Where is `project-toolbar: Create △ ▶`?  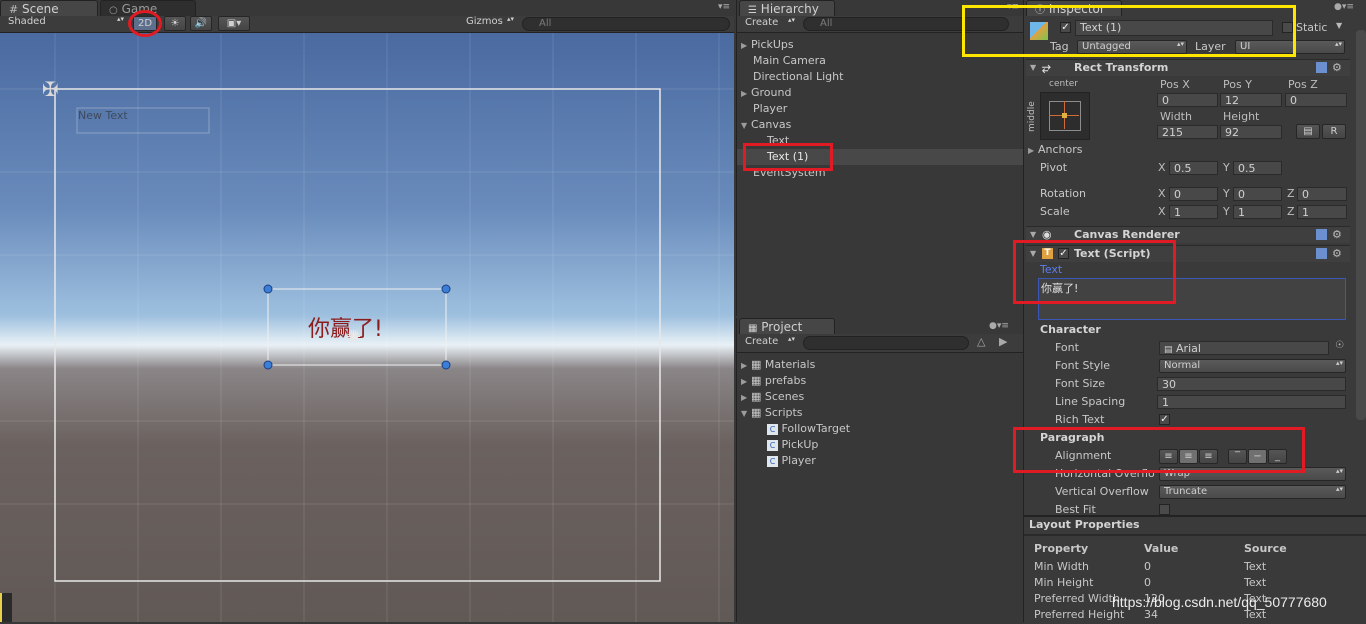 project-toolbar: Create △ ▶ is located at coordinates (880, 343).